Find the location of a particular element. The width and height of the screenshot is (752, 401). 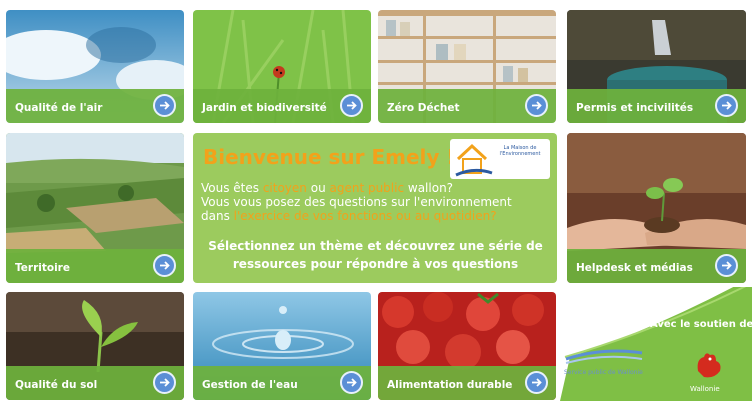

tile-label: Permis et incivilités is located at coordinates (635, 108).